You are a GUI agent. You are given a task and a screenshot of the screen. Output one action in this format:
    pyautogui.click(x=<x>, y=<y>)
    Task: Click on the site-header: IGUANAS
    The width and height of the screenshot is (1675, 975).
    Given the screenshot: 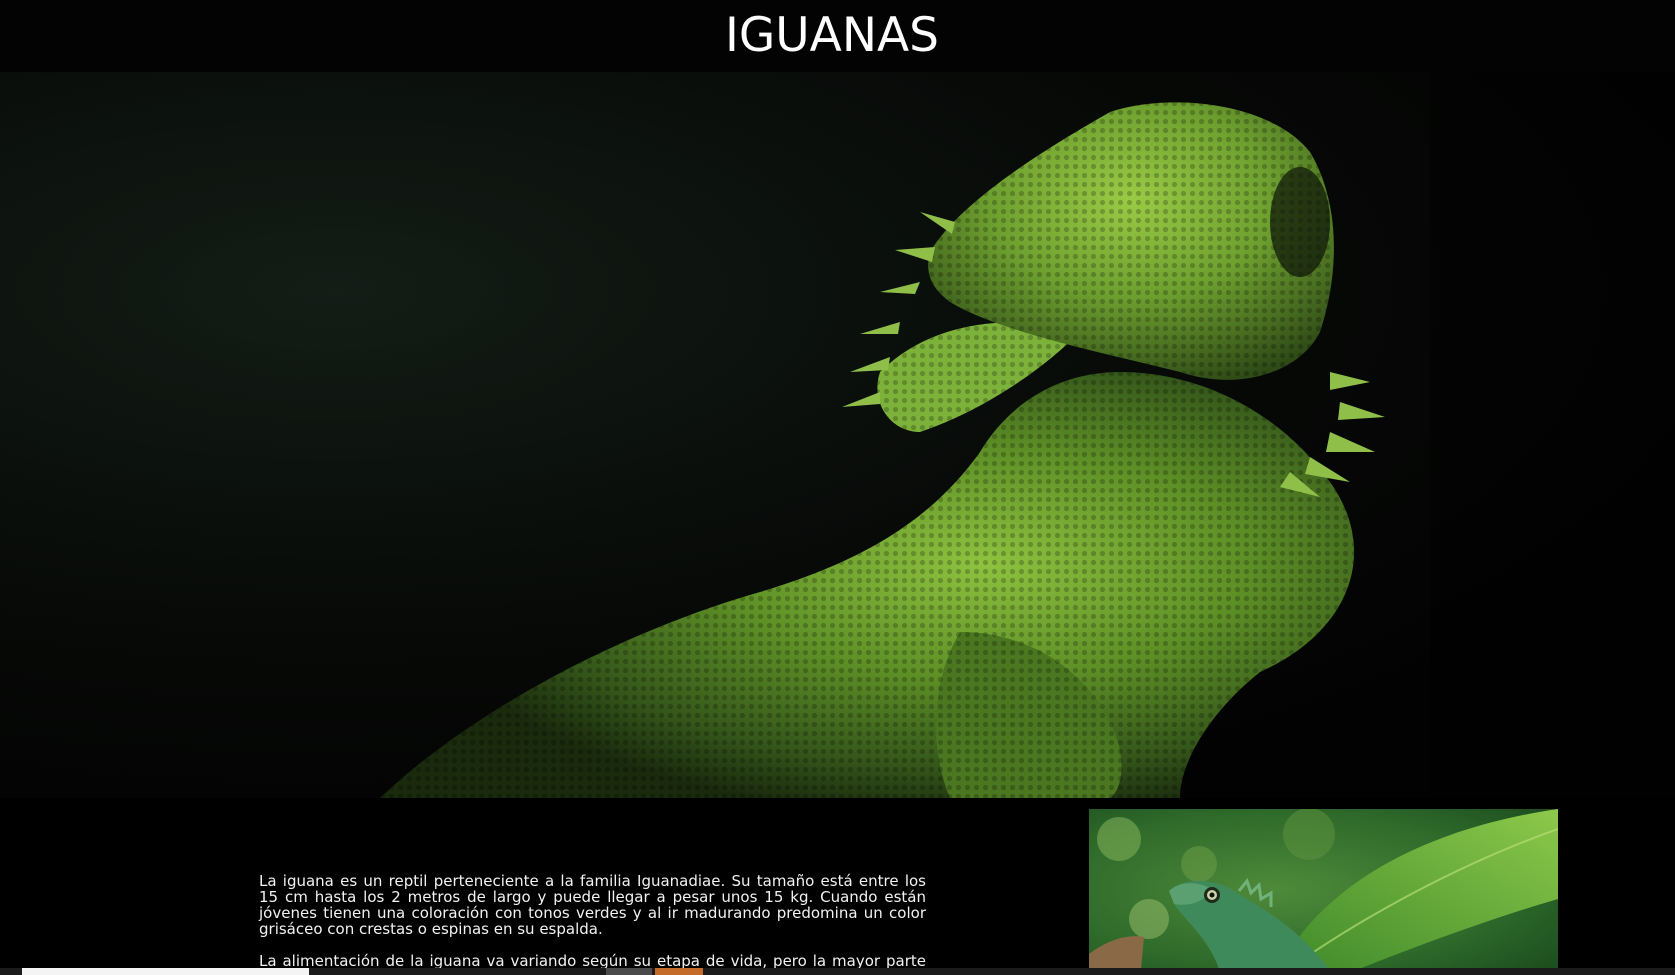 What is the action you would take?
    pyautogui.click(x=837, y=36)
    